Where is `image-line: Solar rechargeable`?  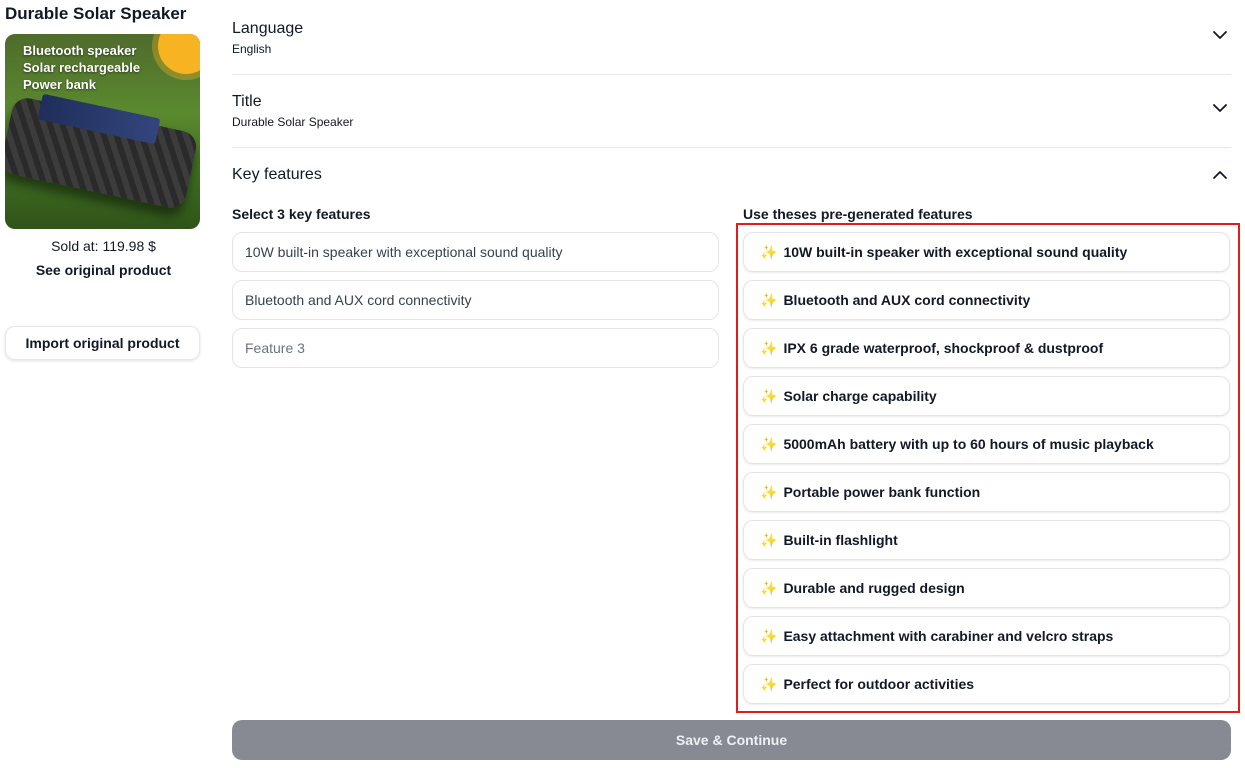 image-line: Solar rechargeable is located at coordinates (82, 67).